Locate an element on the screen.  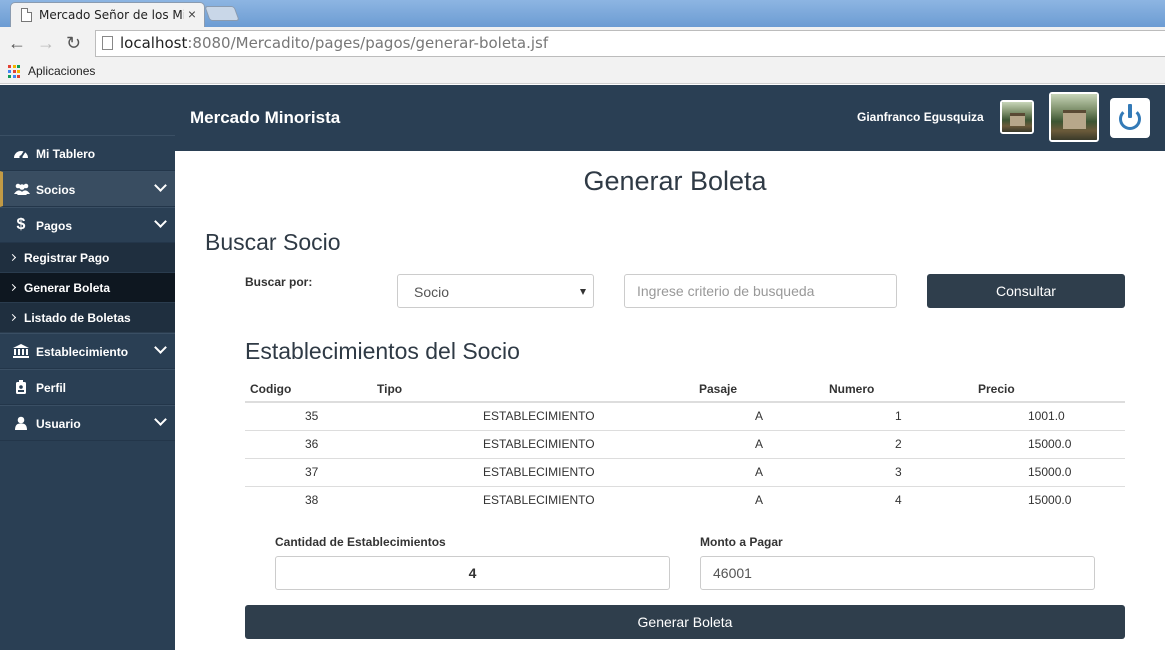
table-row: 36 ESTABLECIMIENTO A 2 15000.0 is located at coordinates (685, 444).